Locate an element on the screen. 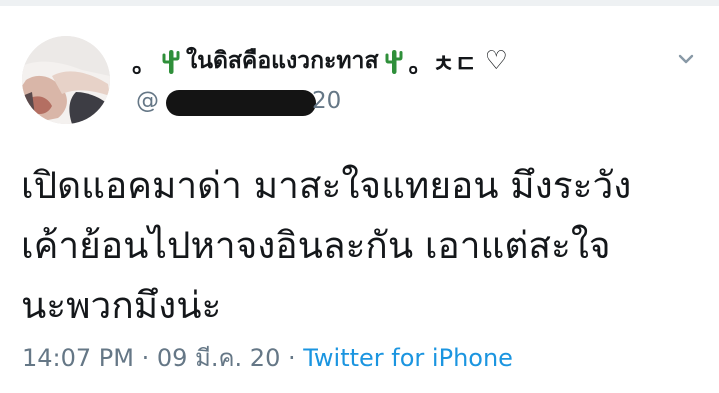 The width and height of the screenshot is (719, 393). redaction-bar is located at coordinates (241, 103).